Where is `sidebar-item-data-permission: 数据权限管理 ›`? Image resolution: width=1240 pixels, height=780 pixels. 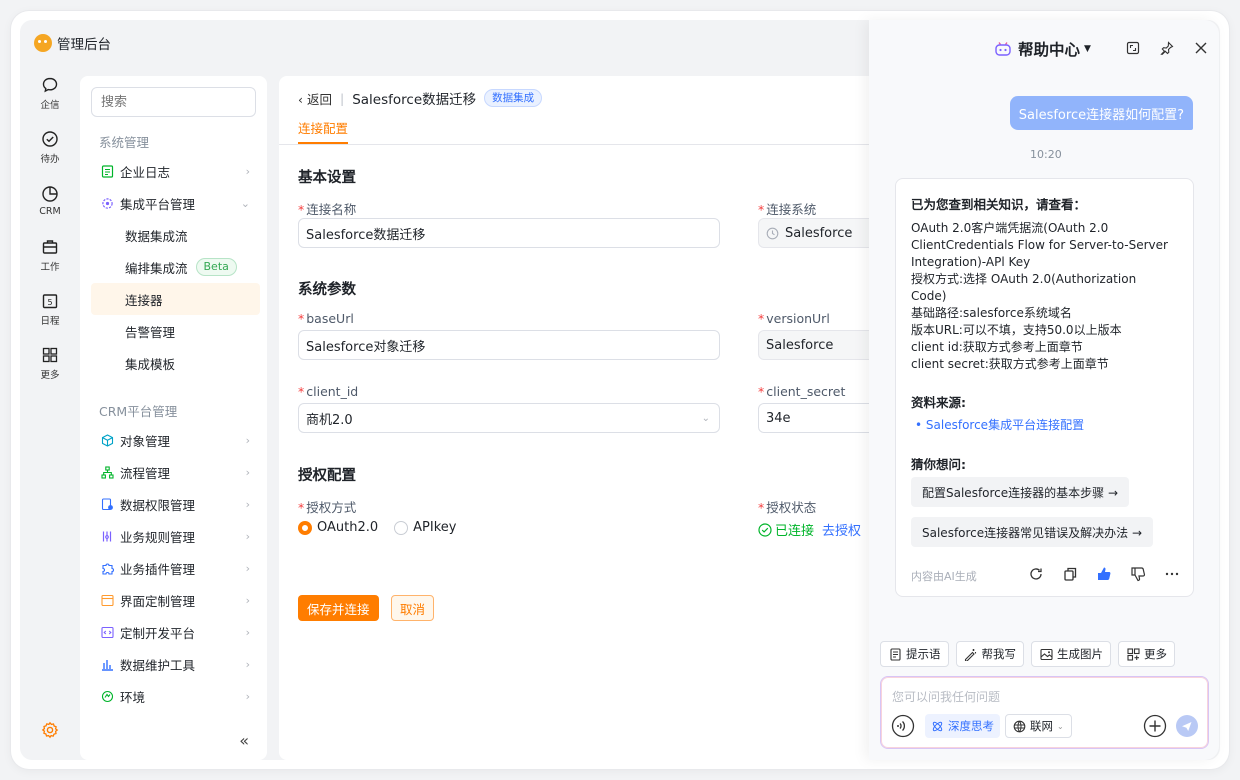
sidebar-item-data-permission: 数据权限管理 › is located at coordinates (175, 504).